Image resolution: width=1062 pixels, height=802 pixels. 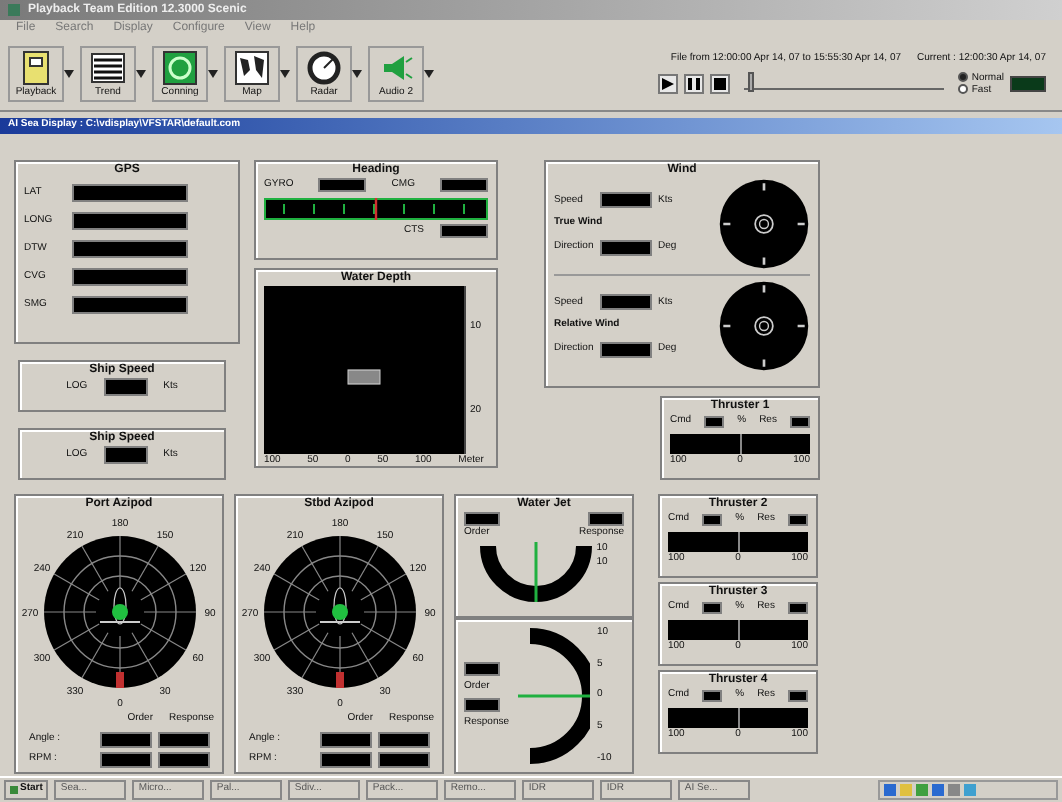 I want to click on speaker-icon, so click(x=396, y=68).